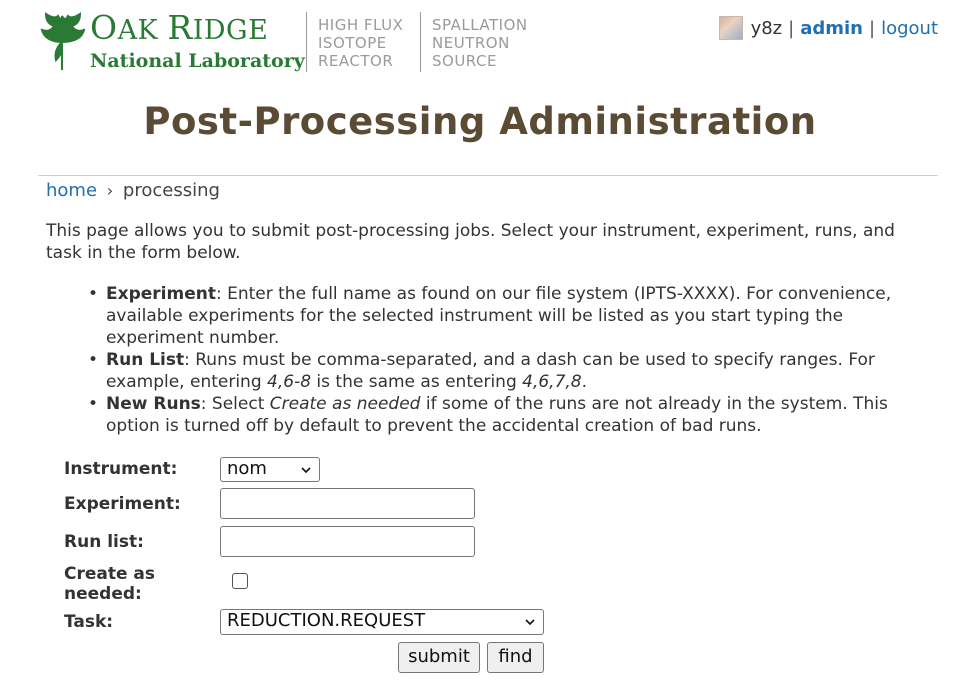 The width and height of the screenshot is (960, 687). I want to click on org-subtitle: National Laboratory, so click(197, 61).